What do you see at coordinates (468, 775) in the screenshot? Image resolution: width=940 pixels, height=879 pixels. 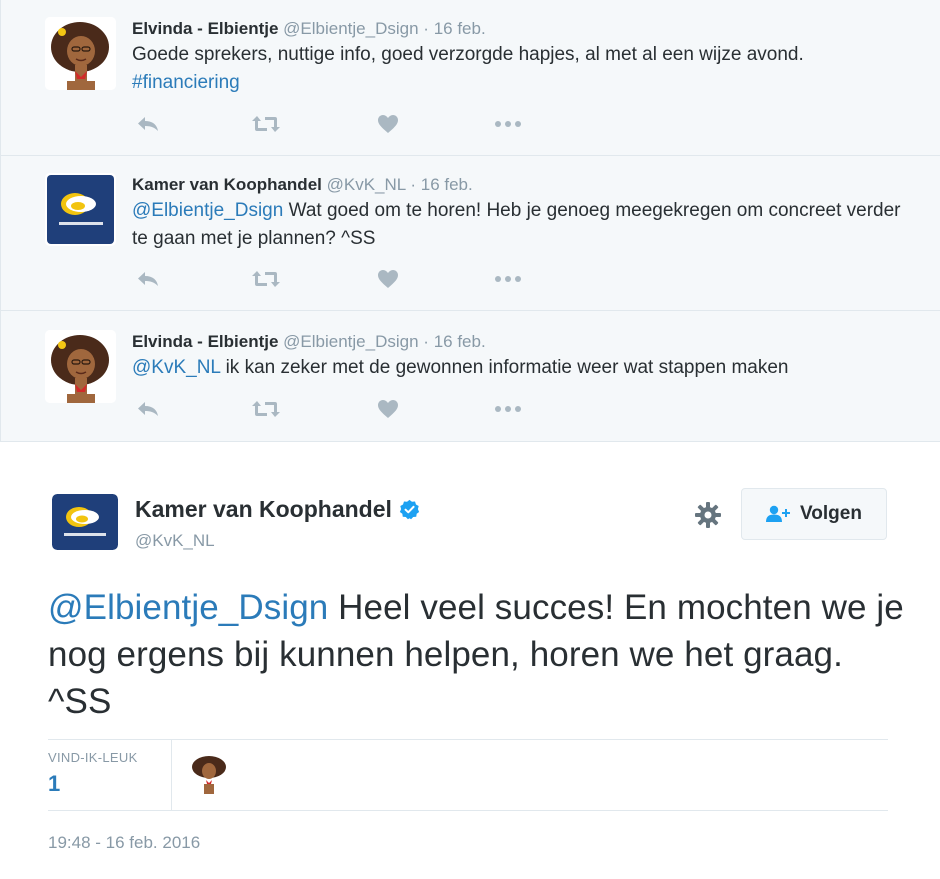 I see `tweet-stats: VIND-IK-LEUK 1` at bounding box center [468, 775].